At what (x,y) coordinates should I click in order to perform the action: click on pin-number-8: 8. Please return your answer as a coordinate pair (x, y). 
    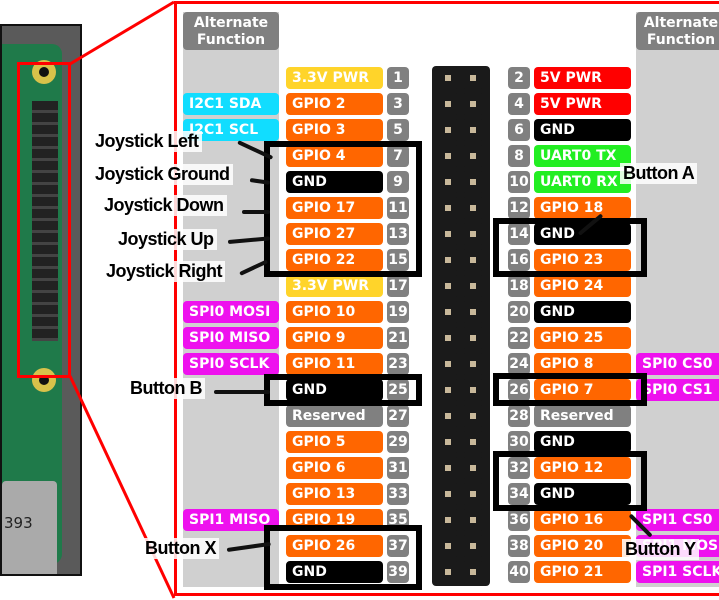
    Looking at the image, I should click on (519, 156).